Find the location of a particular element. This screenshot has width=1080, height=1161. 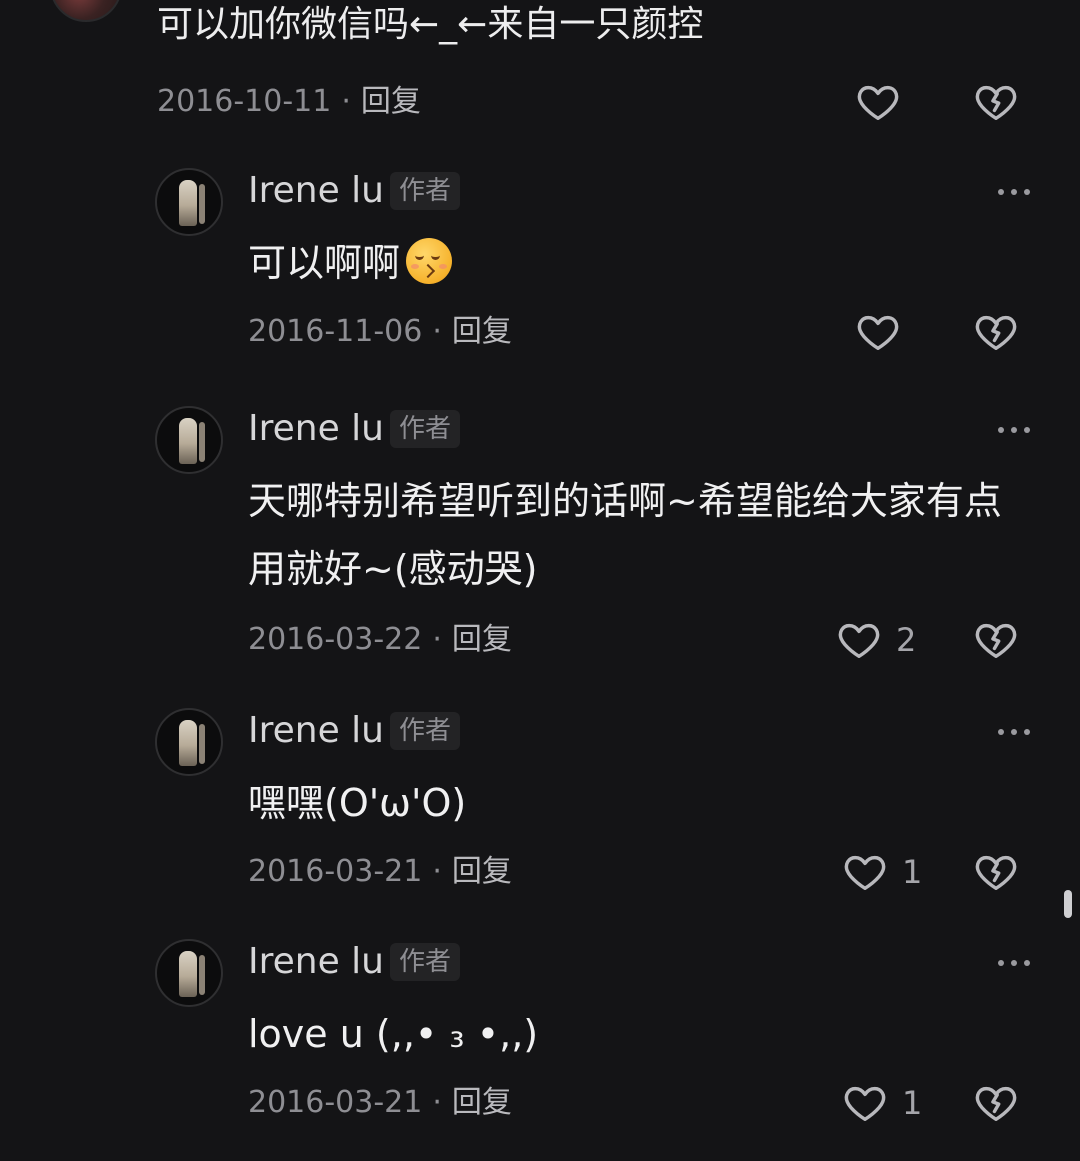

comment-meta: 2016-03-22 · 回复 is located at coordinates (380, 640).